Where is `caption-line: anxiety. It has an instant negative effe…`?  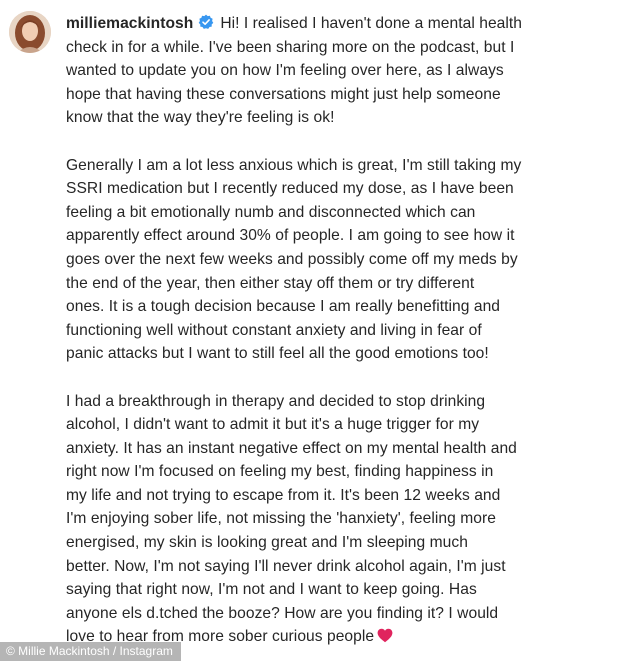 caption-line: anxiety. It has an instant negative effe… is located at coordinates (291, 448).